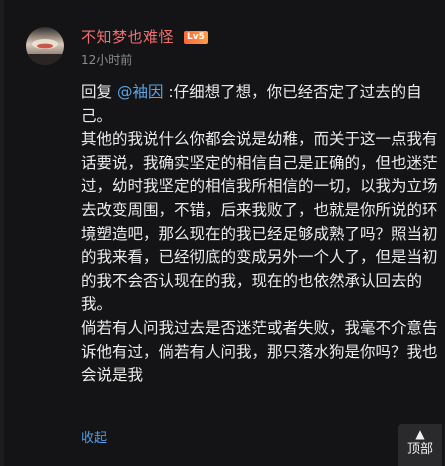 The width and height of the screenshot is (445, 466). Describe the element at coordinates (140, 92) in the screenshot. I see `mention-link: @袖因` at that location.